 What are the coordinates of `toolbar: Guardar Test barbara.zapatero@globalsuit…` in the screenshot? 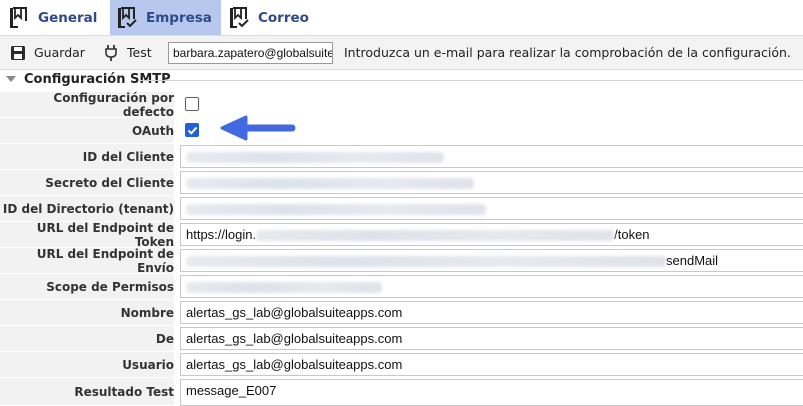 It's located at (401, 52).